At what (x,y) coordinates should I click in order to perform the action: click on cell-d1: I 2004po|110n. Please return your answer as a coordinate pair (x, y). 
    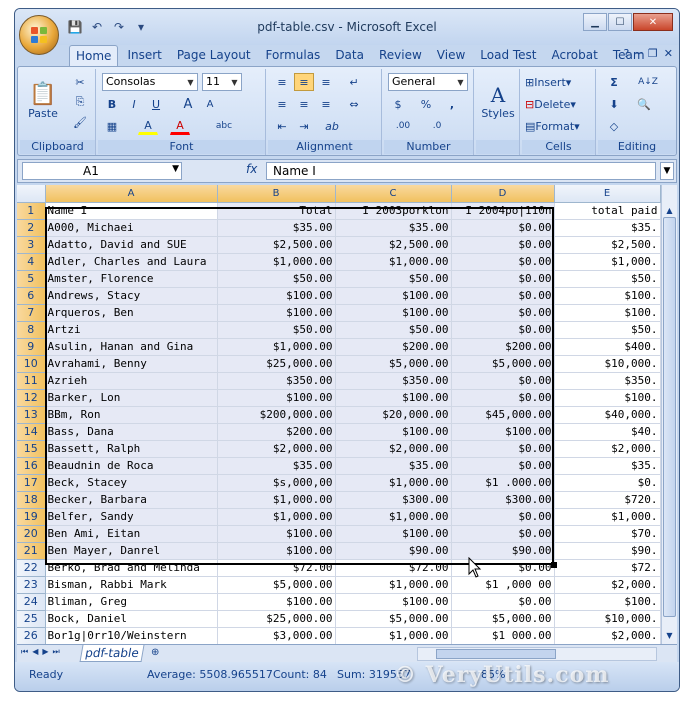
    Looking at the image, I should click on (503, 211).